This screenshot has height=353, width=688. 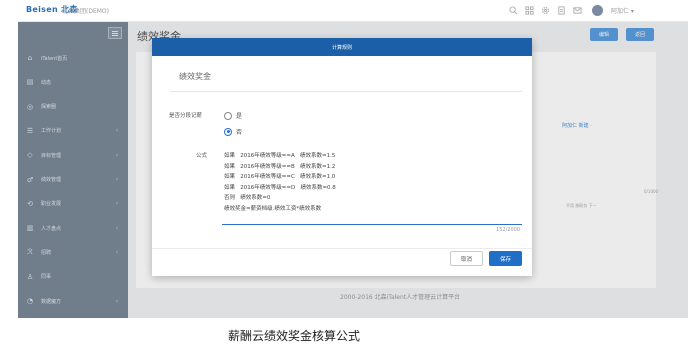 I want to click on save-button: 保存, so click(x=505, y=258).